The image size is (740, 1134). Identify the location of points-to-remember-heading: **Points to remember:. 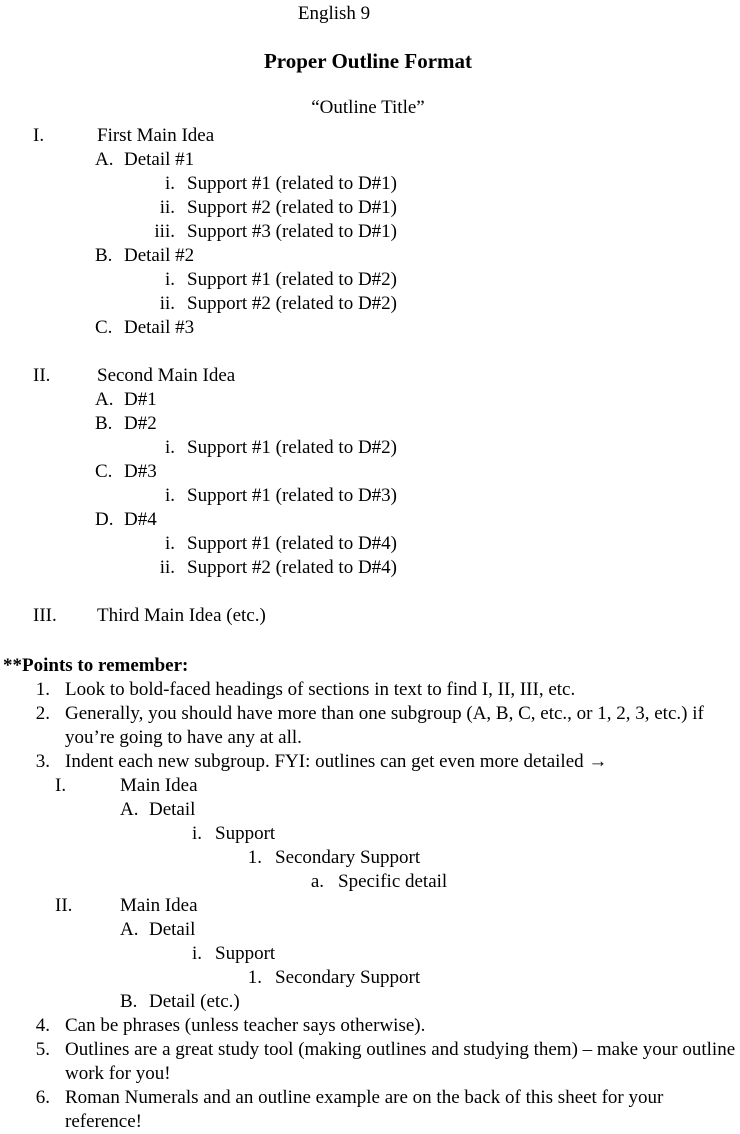
(96, 665).